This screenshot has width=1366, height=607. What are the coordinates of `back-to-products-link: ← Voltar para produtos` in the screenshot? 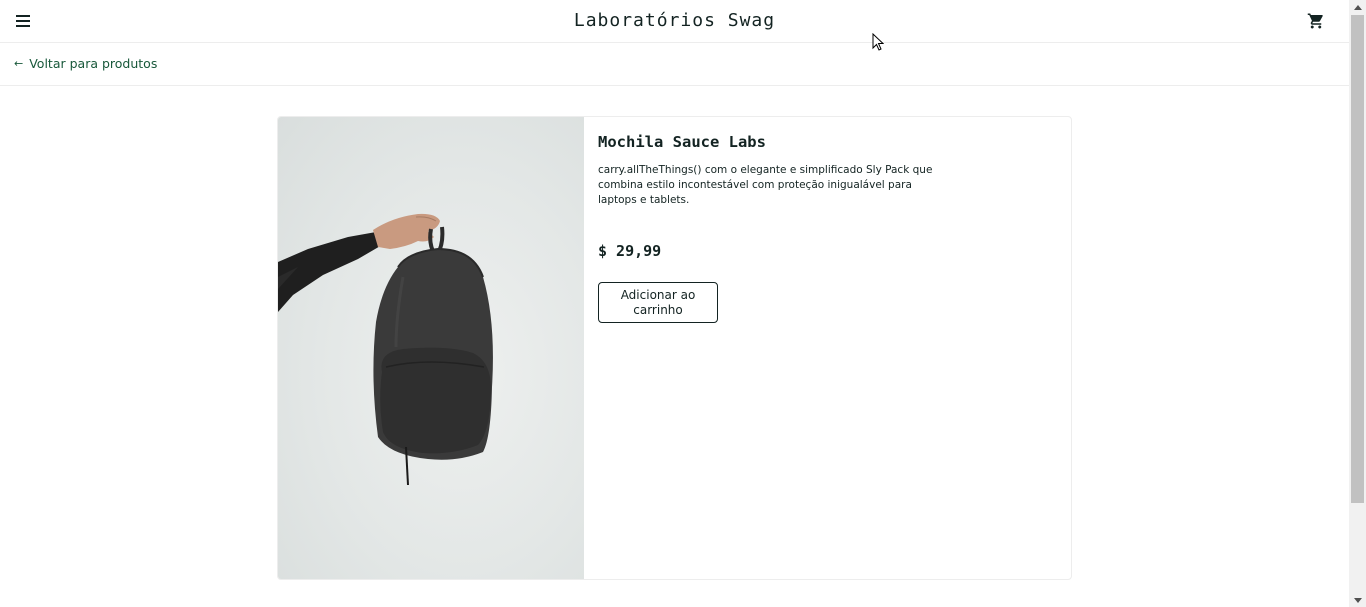 It's located at (85, 63).